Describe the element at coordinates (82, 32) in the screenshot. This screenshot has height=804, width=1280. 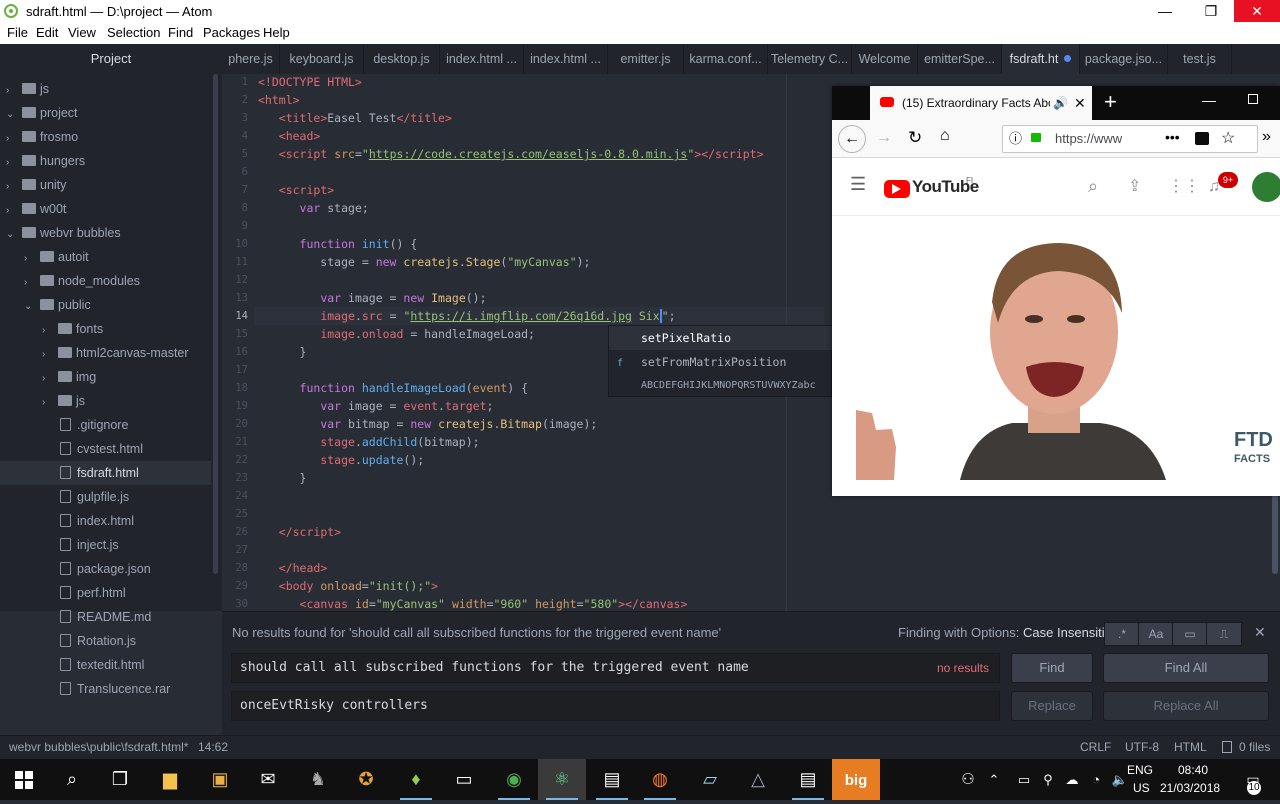
I see `menu-view: View` at that location.